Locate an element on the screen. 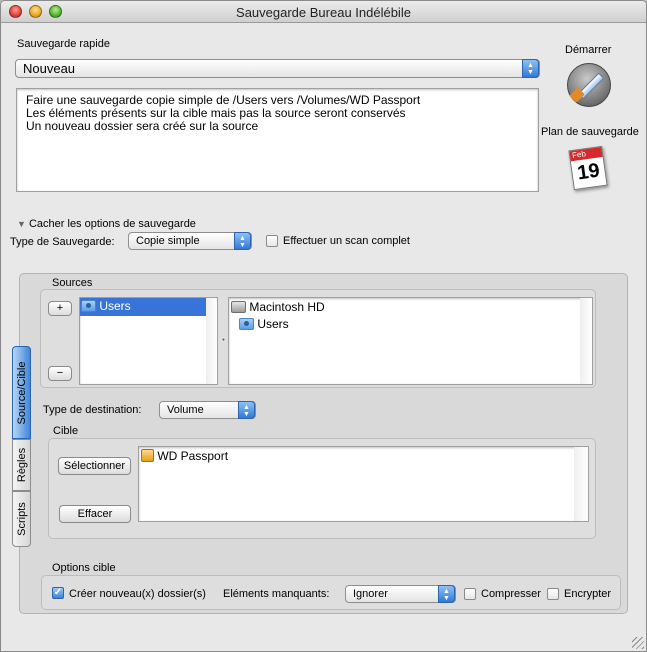 The image size is (647, 652). compress-checkbox is located at coordinates (470, 594).